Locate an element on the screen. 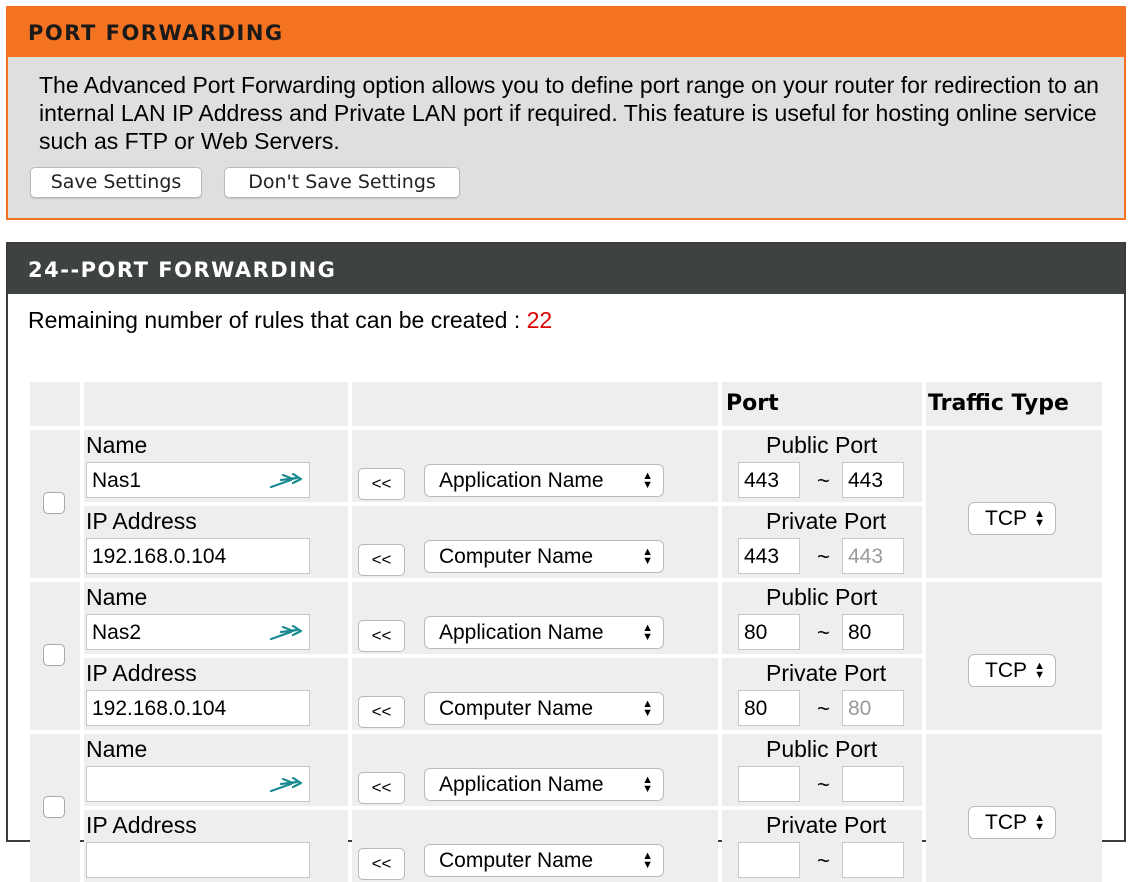  rule-name-cell: Name Nas2 is located at coordinates (216, 618).